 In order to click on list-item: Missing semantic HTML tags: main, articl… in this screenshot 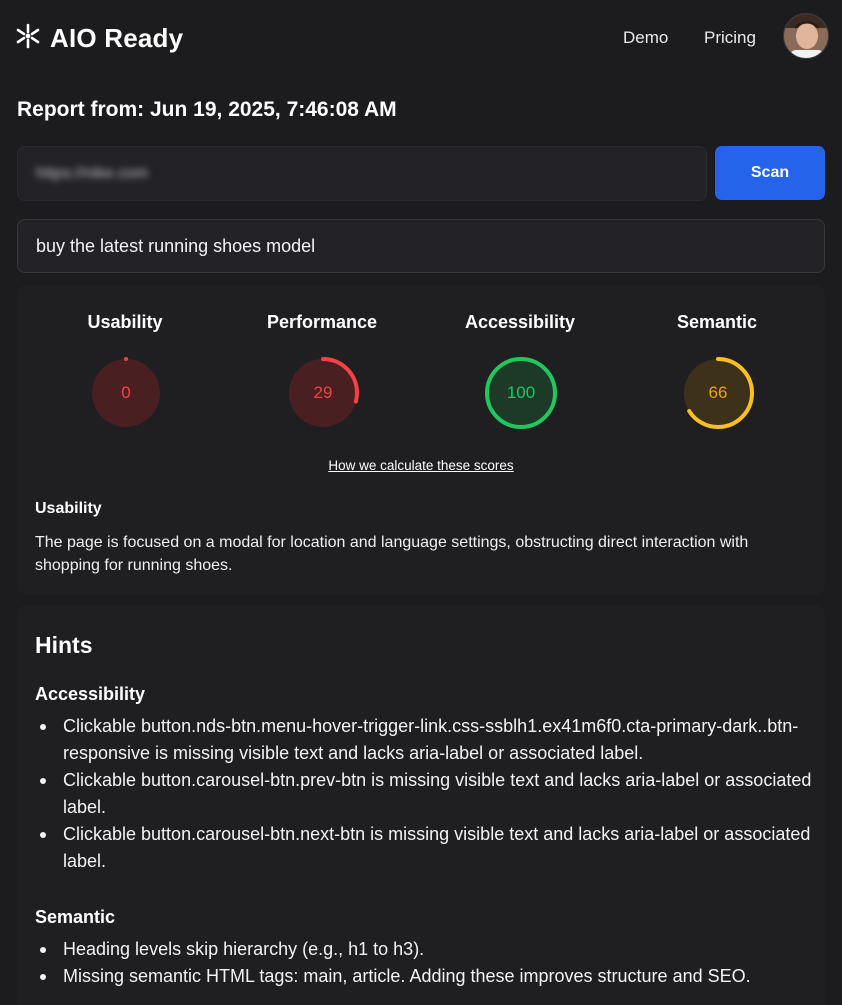, I will do `click(431, 976)`.